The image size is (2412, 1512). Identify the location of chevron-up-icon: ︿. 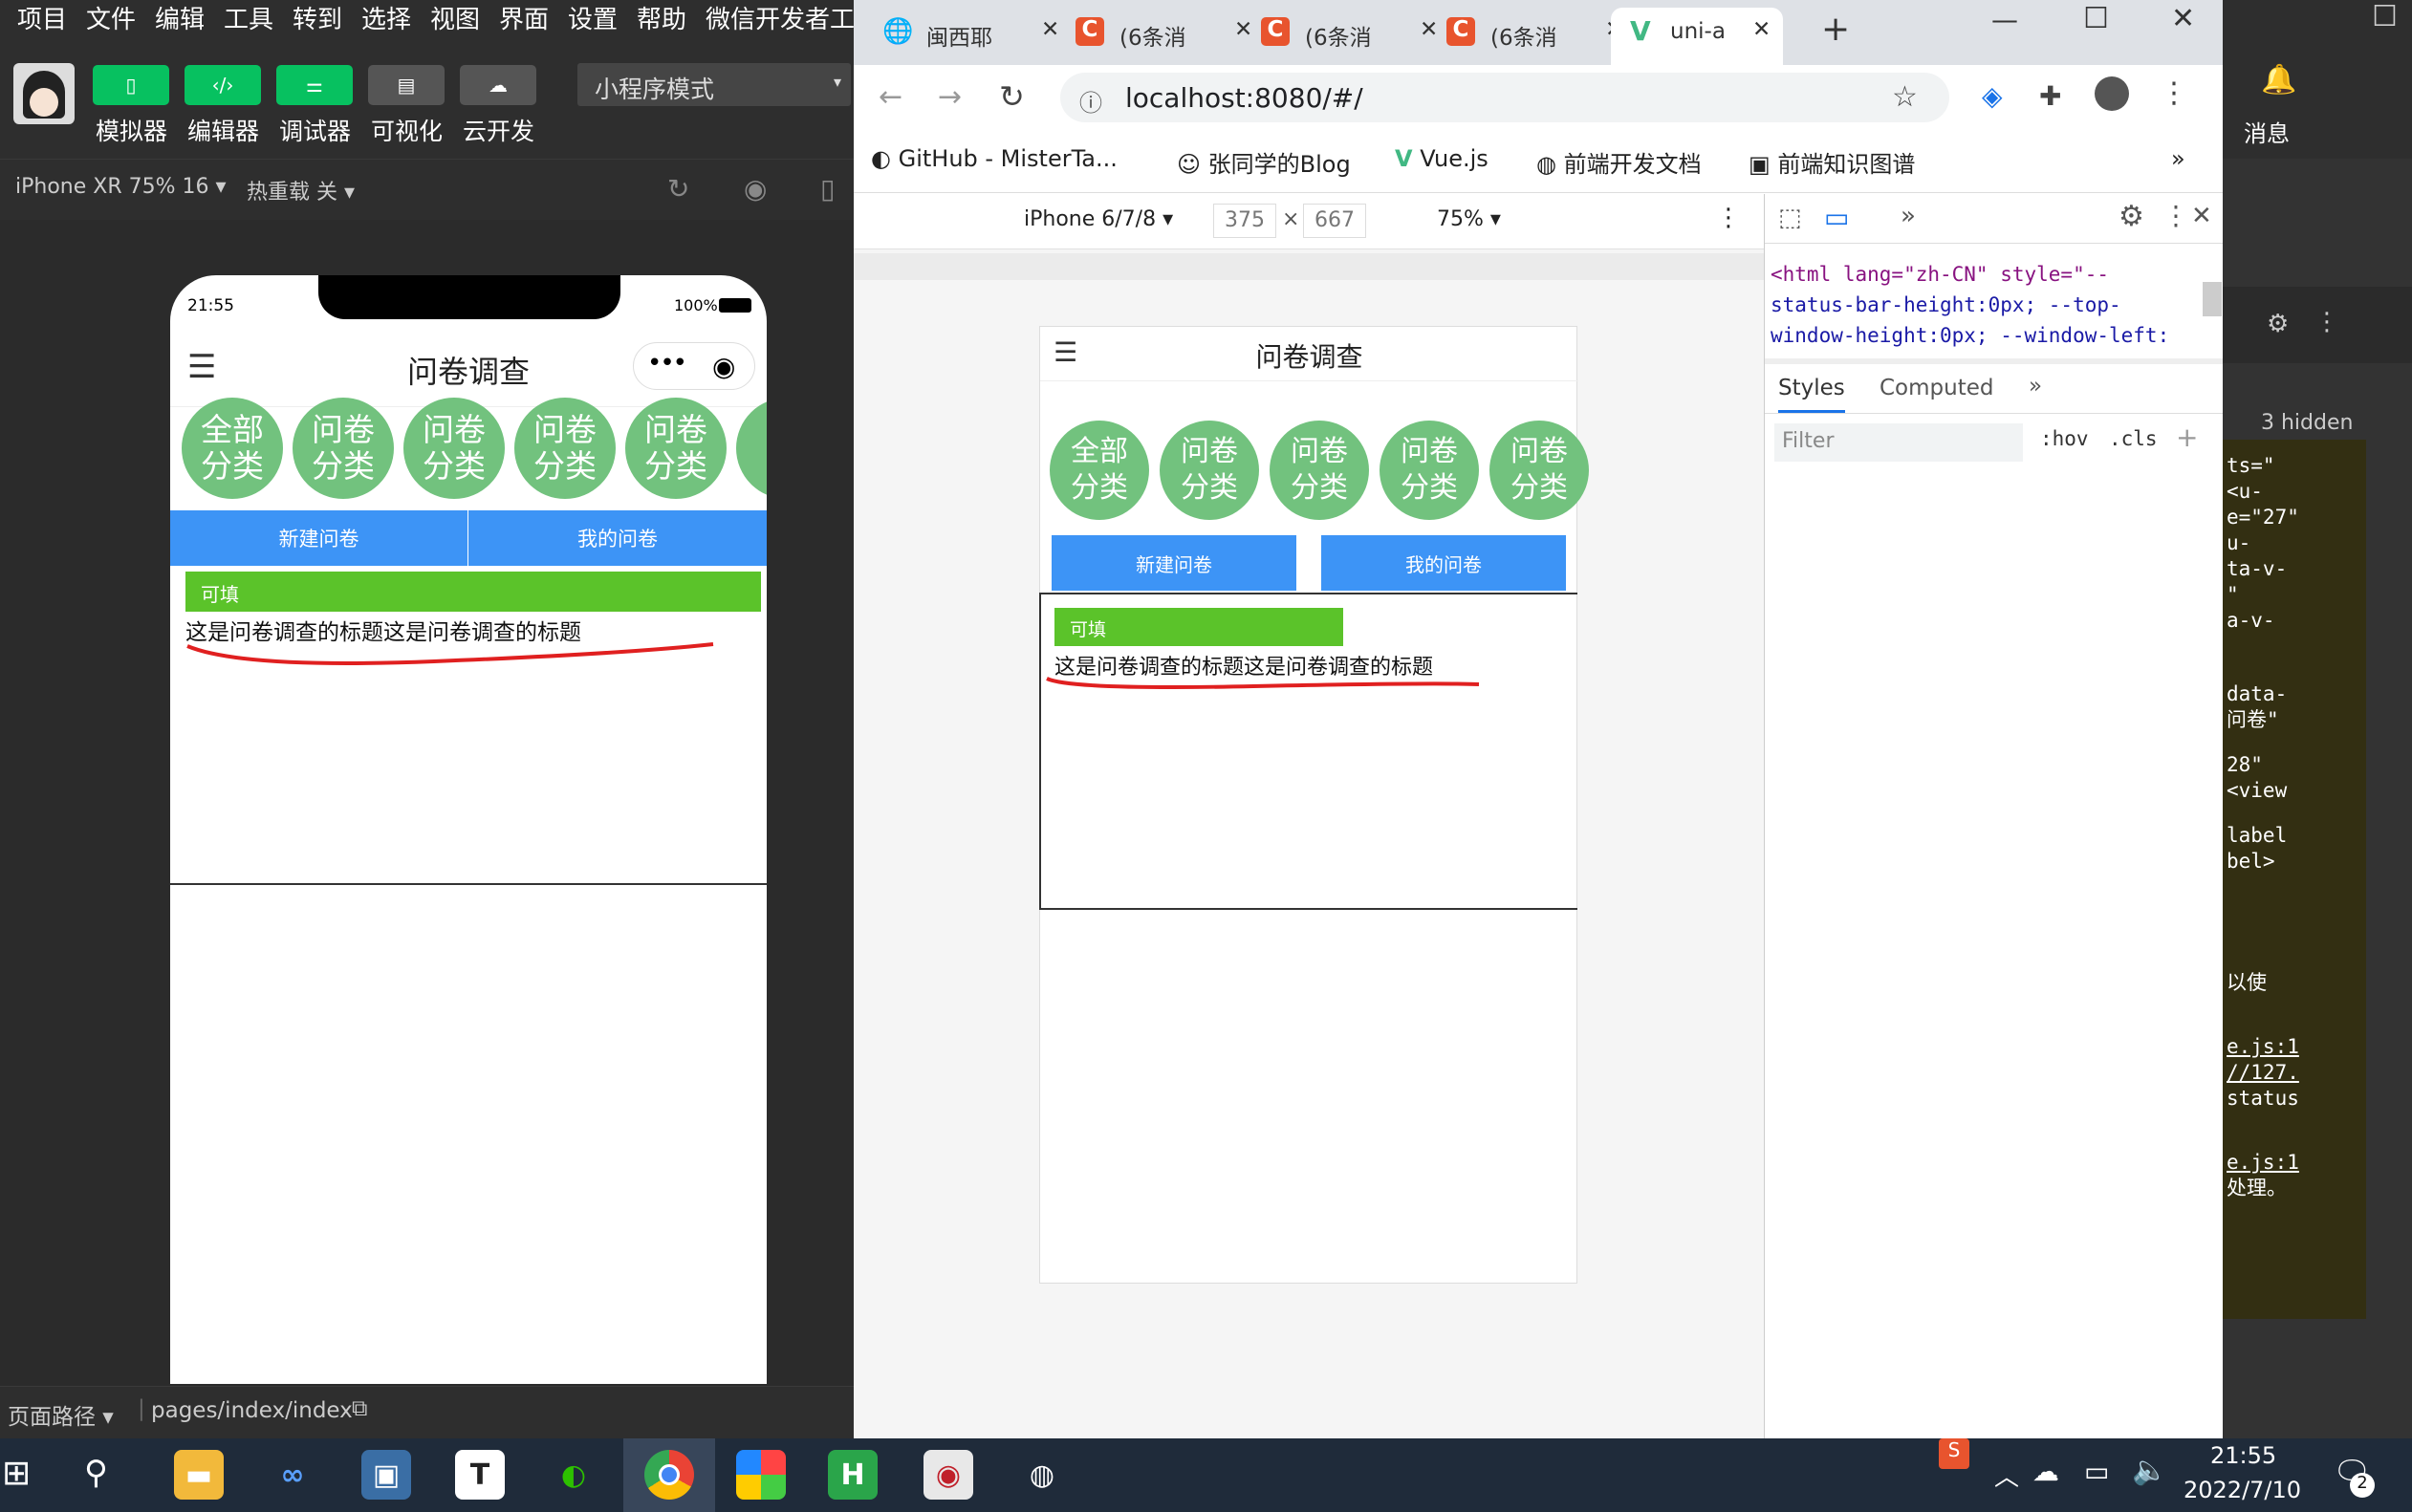
(2006, 1475).